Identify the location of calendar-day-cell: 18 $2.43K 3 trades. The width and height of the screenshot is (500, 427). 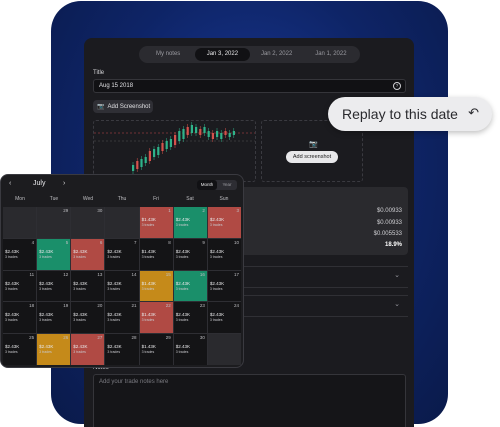
(20, 318).